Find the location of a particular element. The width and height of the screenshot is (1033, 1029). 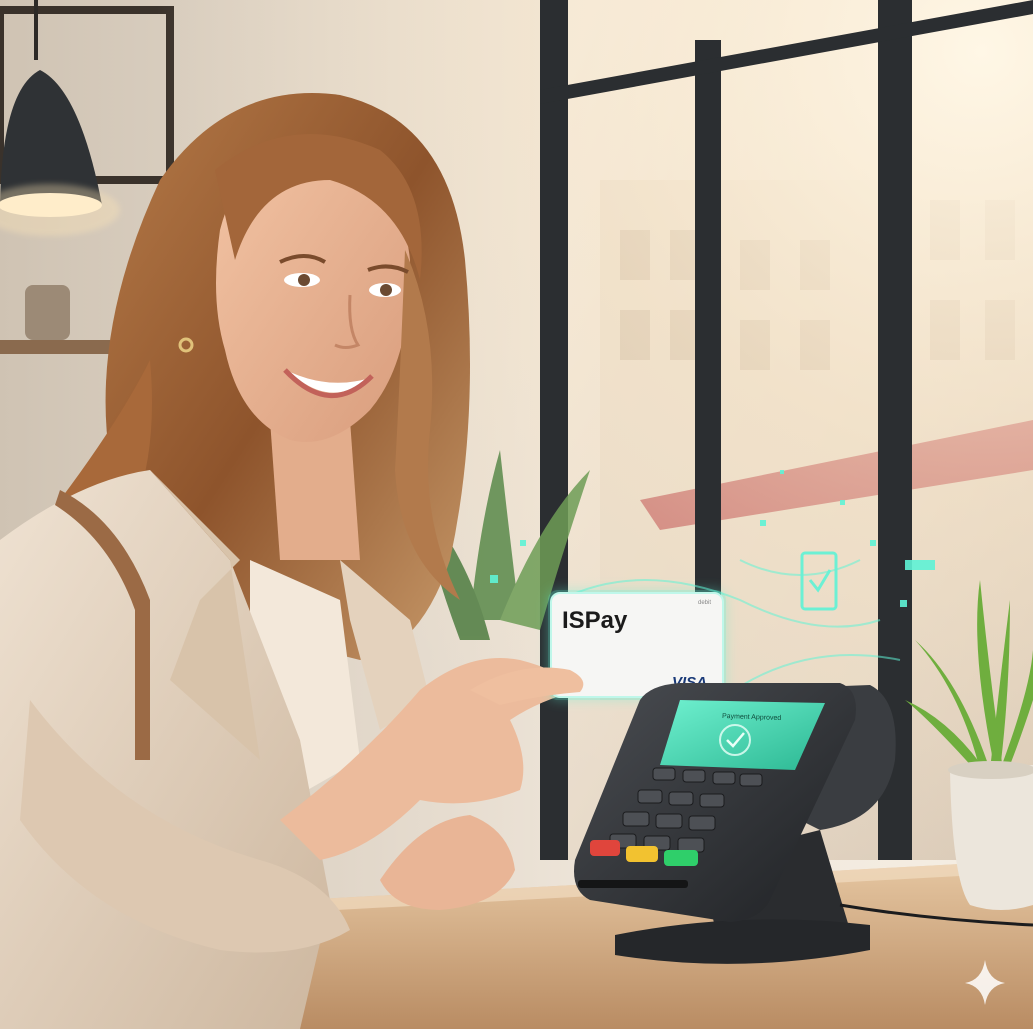

cancel-key is located at coordinates (605, 848).